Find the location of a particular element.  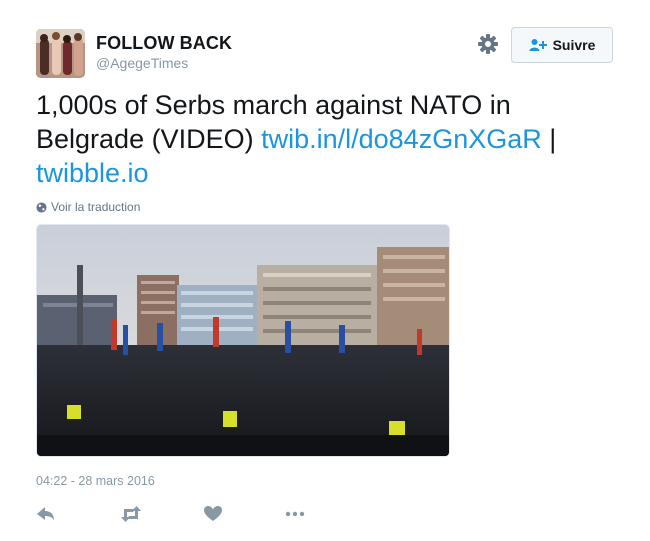

display-name: FOLLOW BACK is located at coordinates (164, 43).